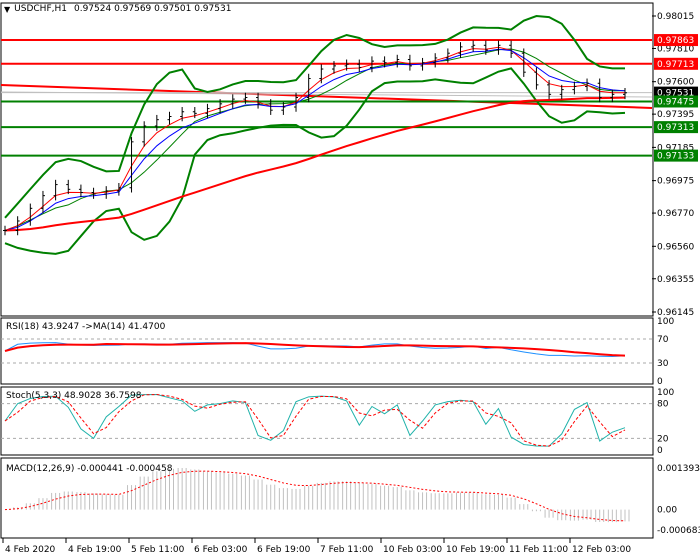 The width and height of the screenshot is (700, 560). What do you see at coordinates (663, 405) in the screenshot?
I see `stoch-tick-label: 80` at bounding box center [663, 405].